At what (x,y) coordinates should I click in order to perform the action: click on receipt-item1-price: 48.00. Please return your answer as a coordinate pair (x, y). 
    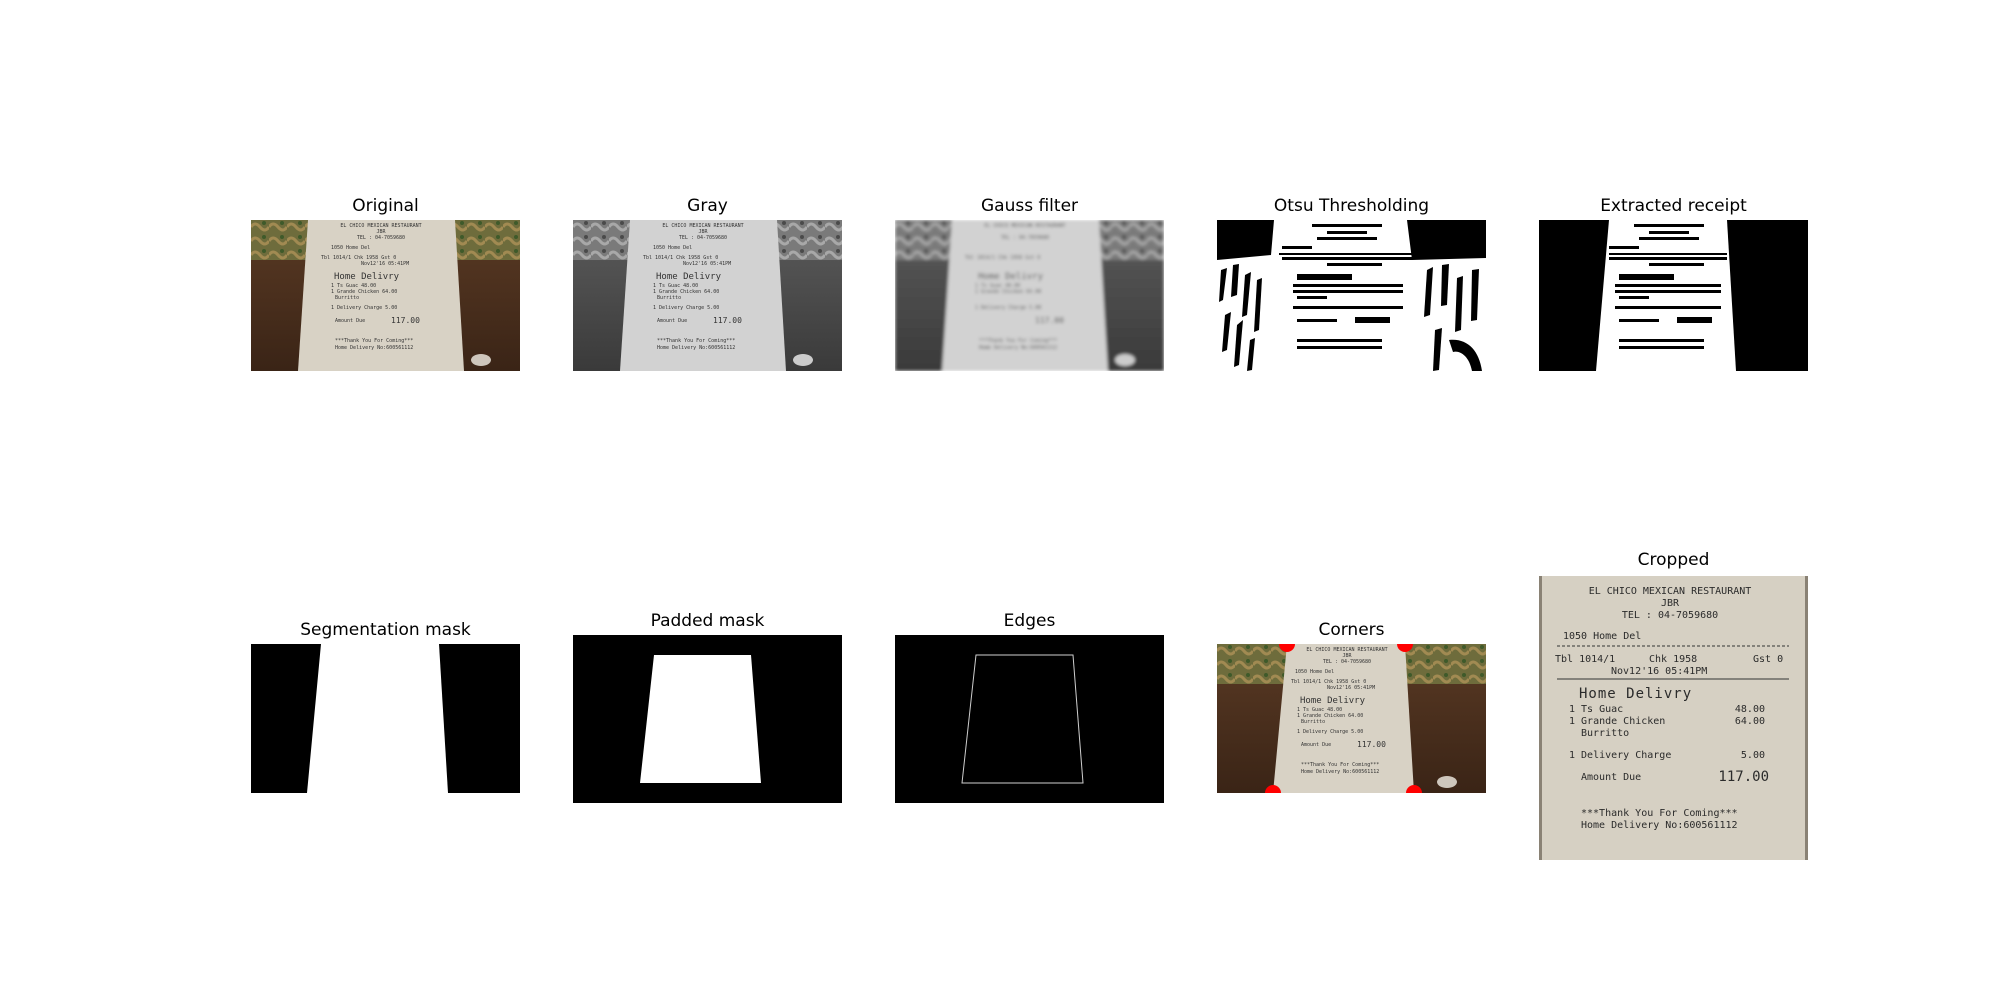
    Looking at the image, I should click on (1750, 709).